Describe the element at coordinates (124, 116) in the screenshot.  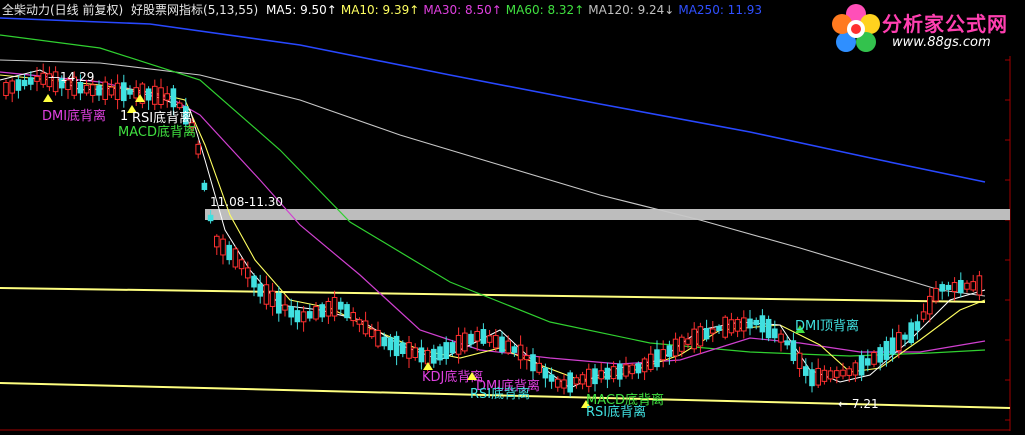
I see `signal-label: 1` at that location.